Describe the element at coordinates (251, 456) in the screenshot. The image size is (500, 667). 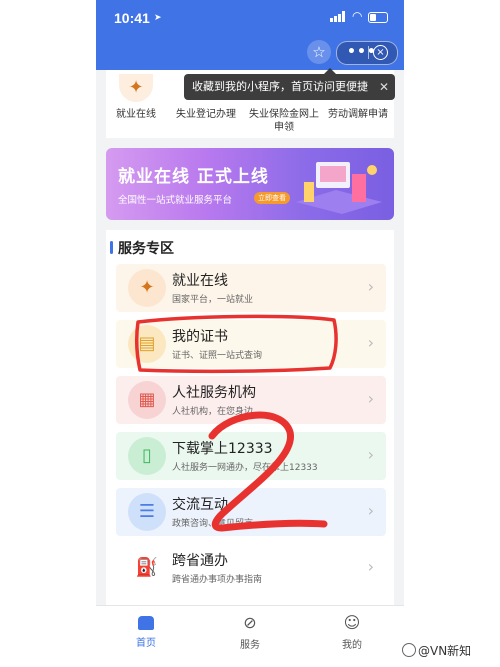
I see `service-download-12333: ▯ 下载掌上12333 人社服务一网通办，尽在掌上12333 ›` at that location.